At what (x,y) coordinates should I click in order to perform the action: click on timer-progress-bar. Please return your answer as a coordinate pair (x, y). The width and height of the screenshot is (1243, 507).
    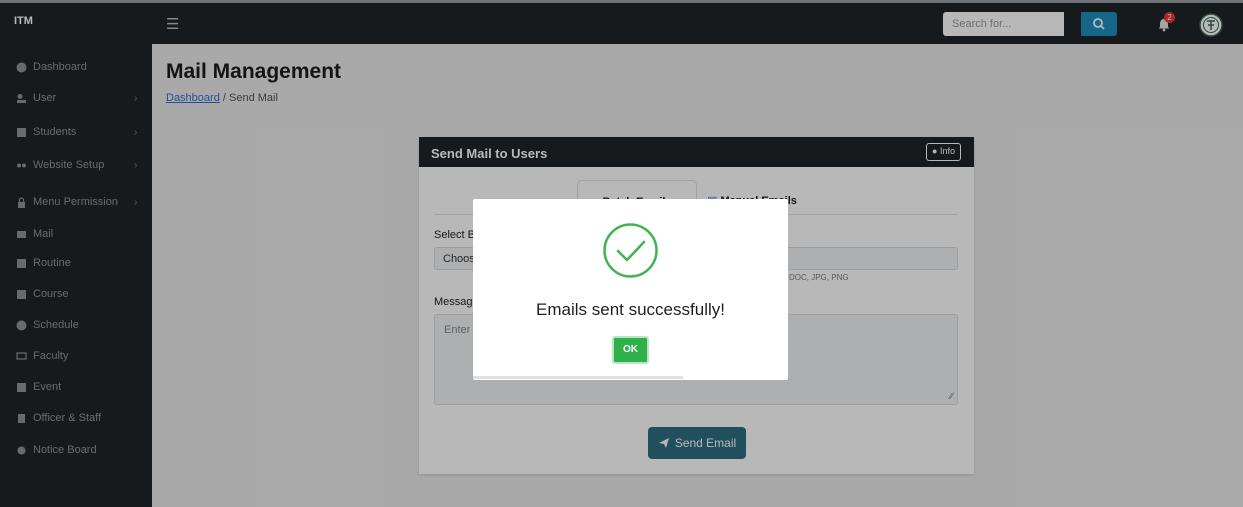
    Looking at the image, I should click on (578, 377).